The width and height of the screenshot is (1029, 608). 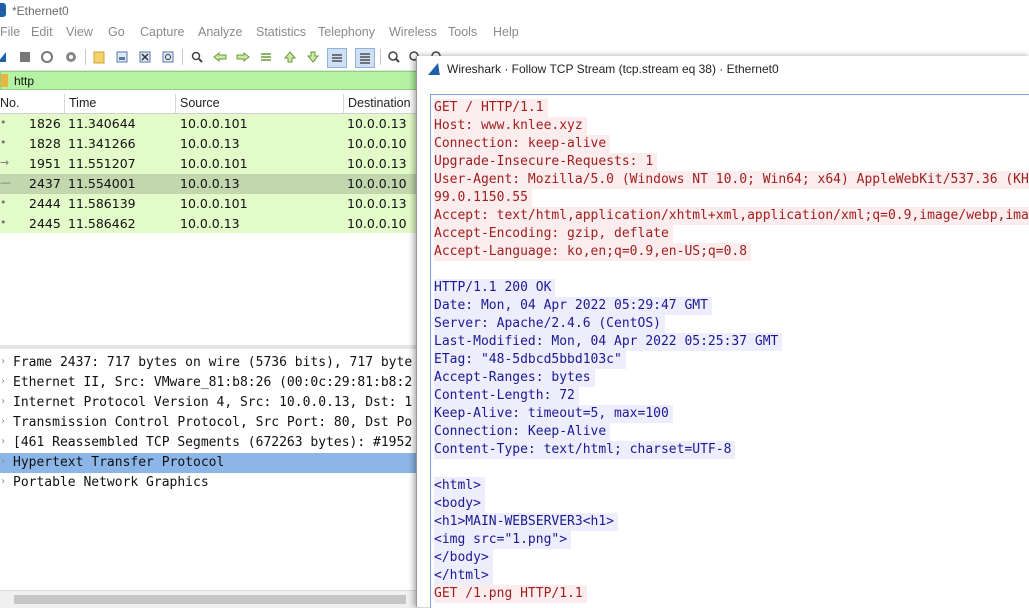 I want to click on server-stream-line: Content-Type: text/html; charset=UTF-8, so click(x=585, y=450).